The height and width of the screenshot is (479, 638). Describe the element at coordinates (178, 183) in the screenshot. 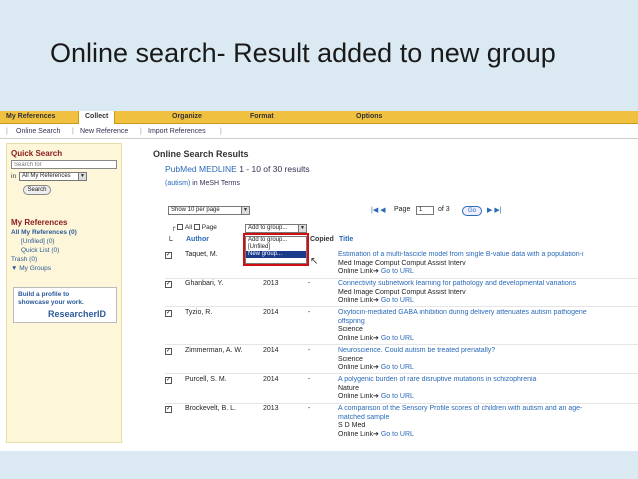

I see `search-term: (autism)` at that location.